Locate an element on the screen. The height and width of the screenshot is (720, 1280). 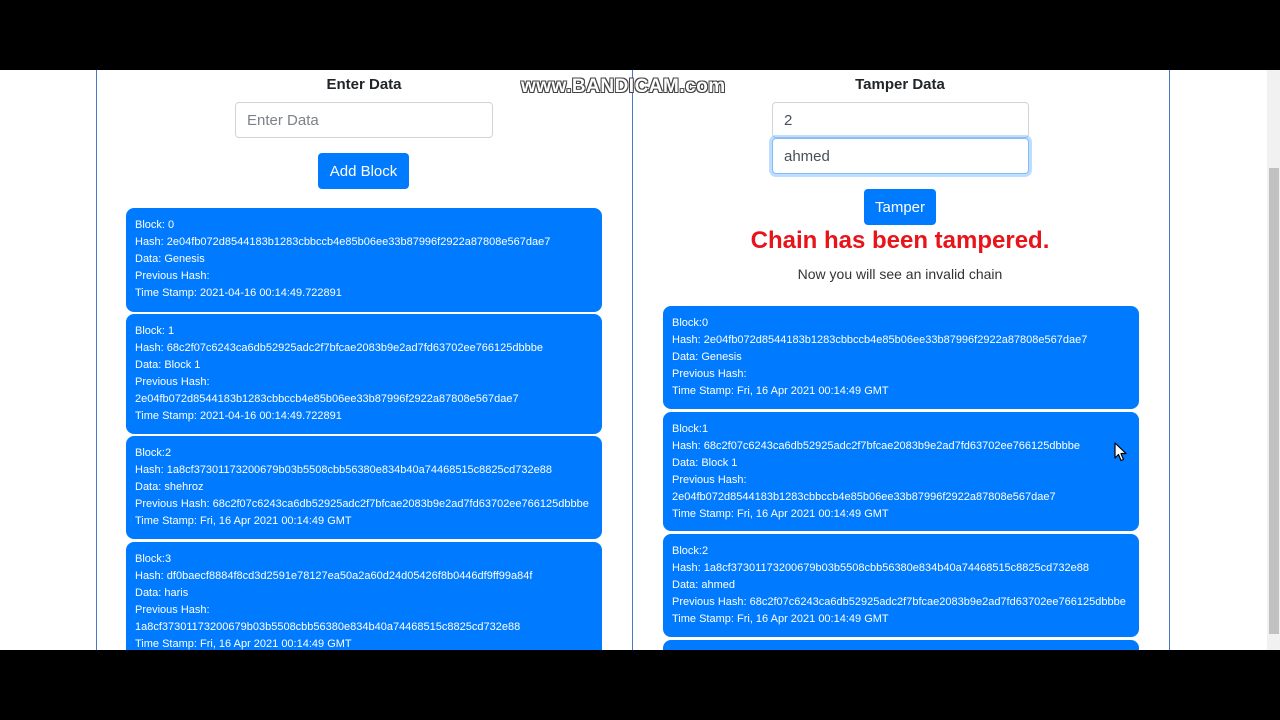
column-divider is located at coordinates (632, 360).